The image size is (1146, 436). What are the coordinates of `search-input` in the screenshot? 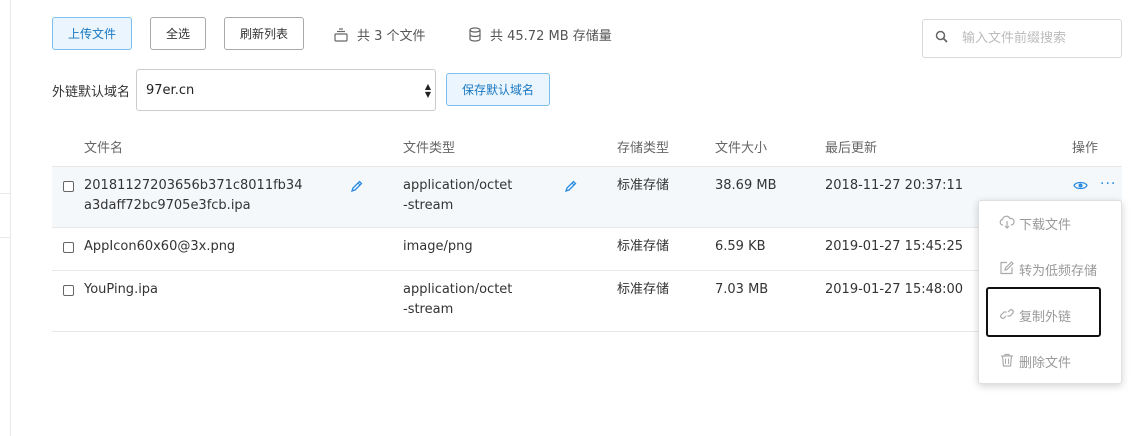 It's located at (1032, 38).